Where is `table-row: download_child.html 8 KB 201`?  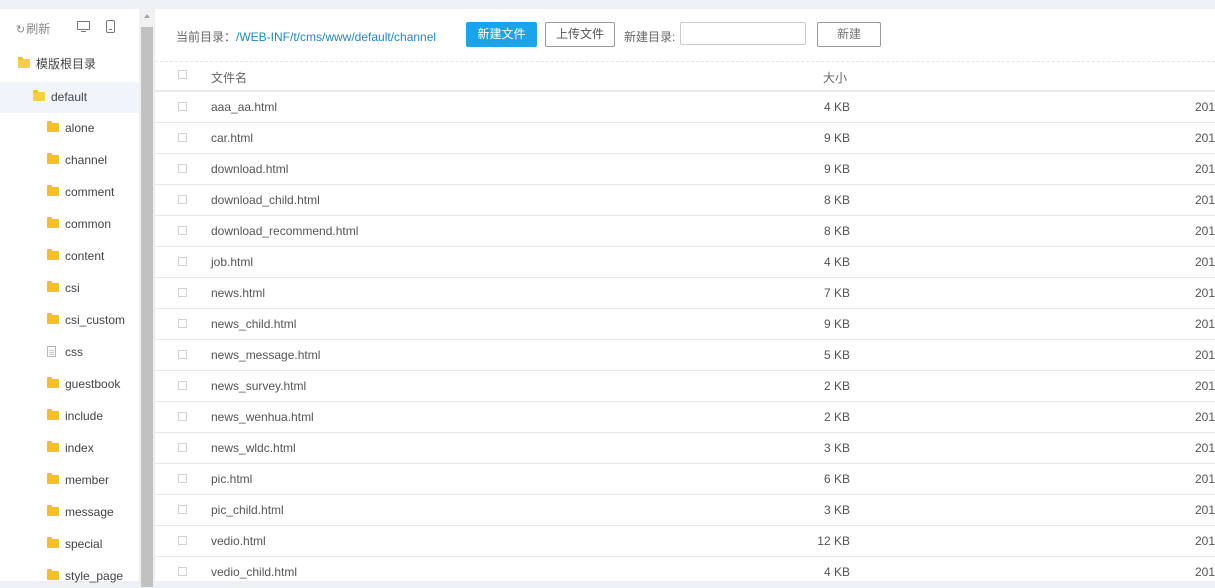 table-row: download_child.html 8 KB 201 is located at coordinates (685, 200).